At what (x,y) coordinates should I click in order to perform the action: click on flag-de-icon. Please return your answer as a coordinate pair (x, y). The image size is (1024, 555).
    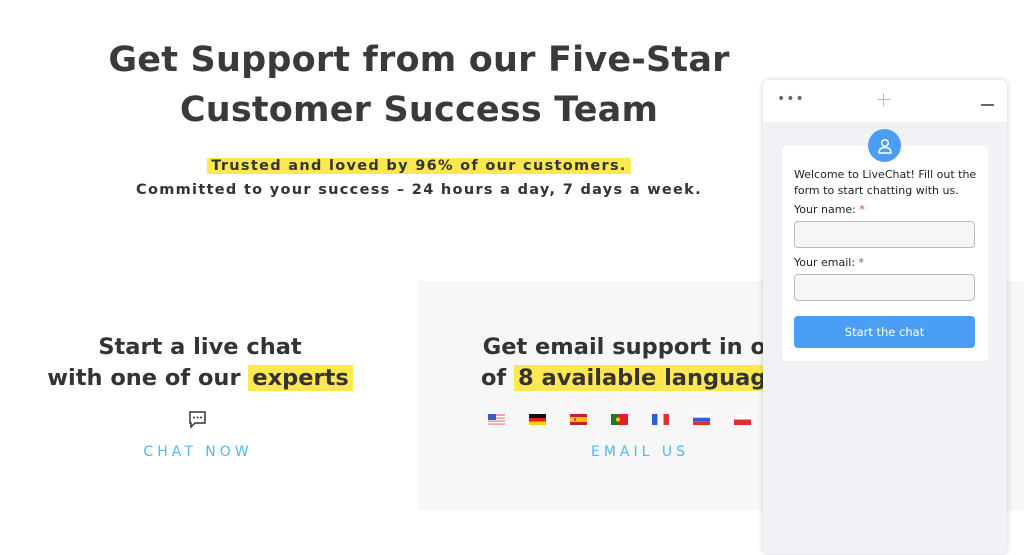
    Looking at the image, I should click on (537, 419).